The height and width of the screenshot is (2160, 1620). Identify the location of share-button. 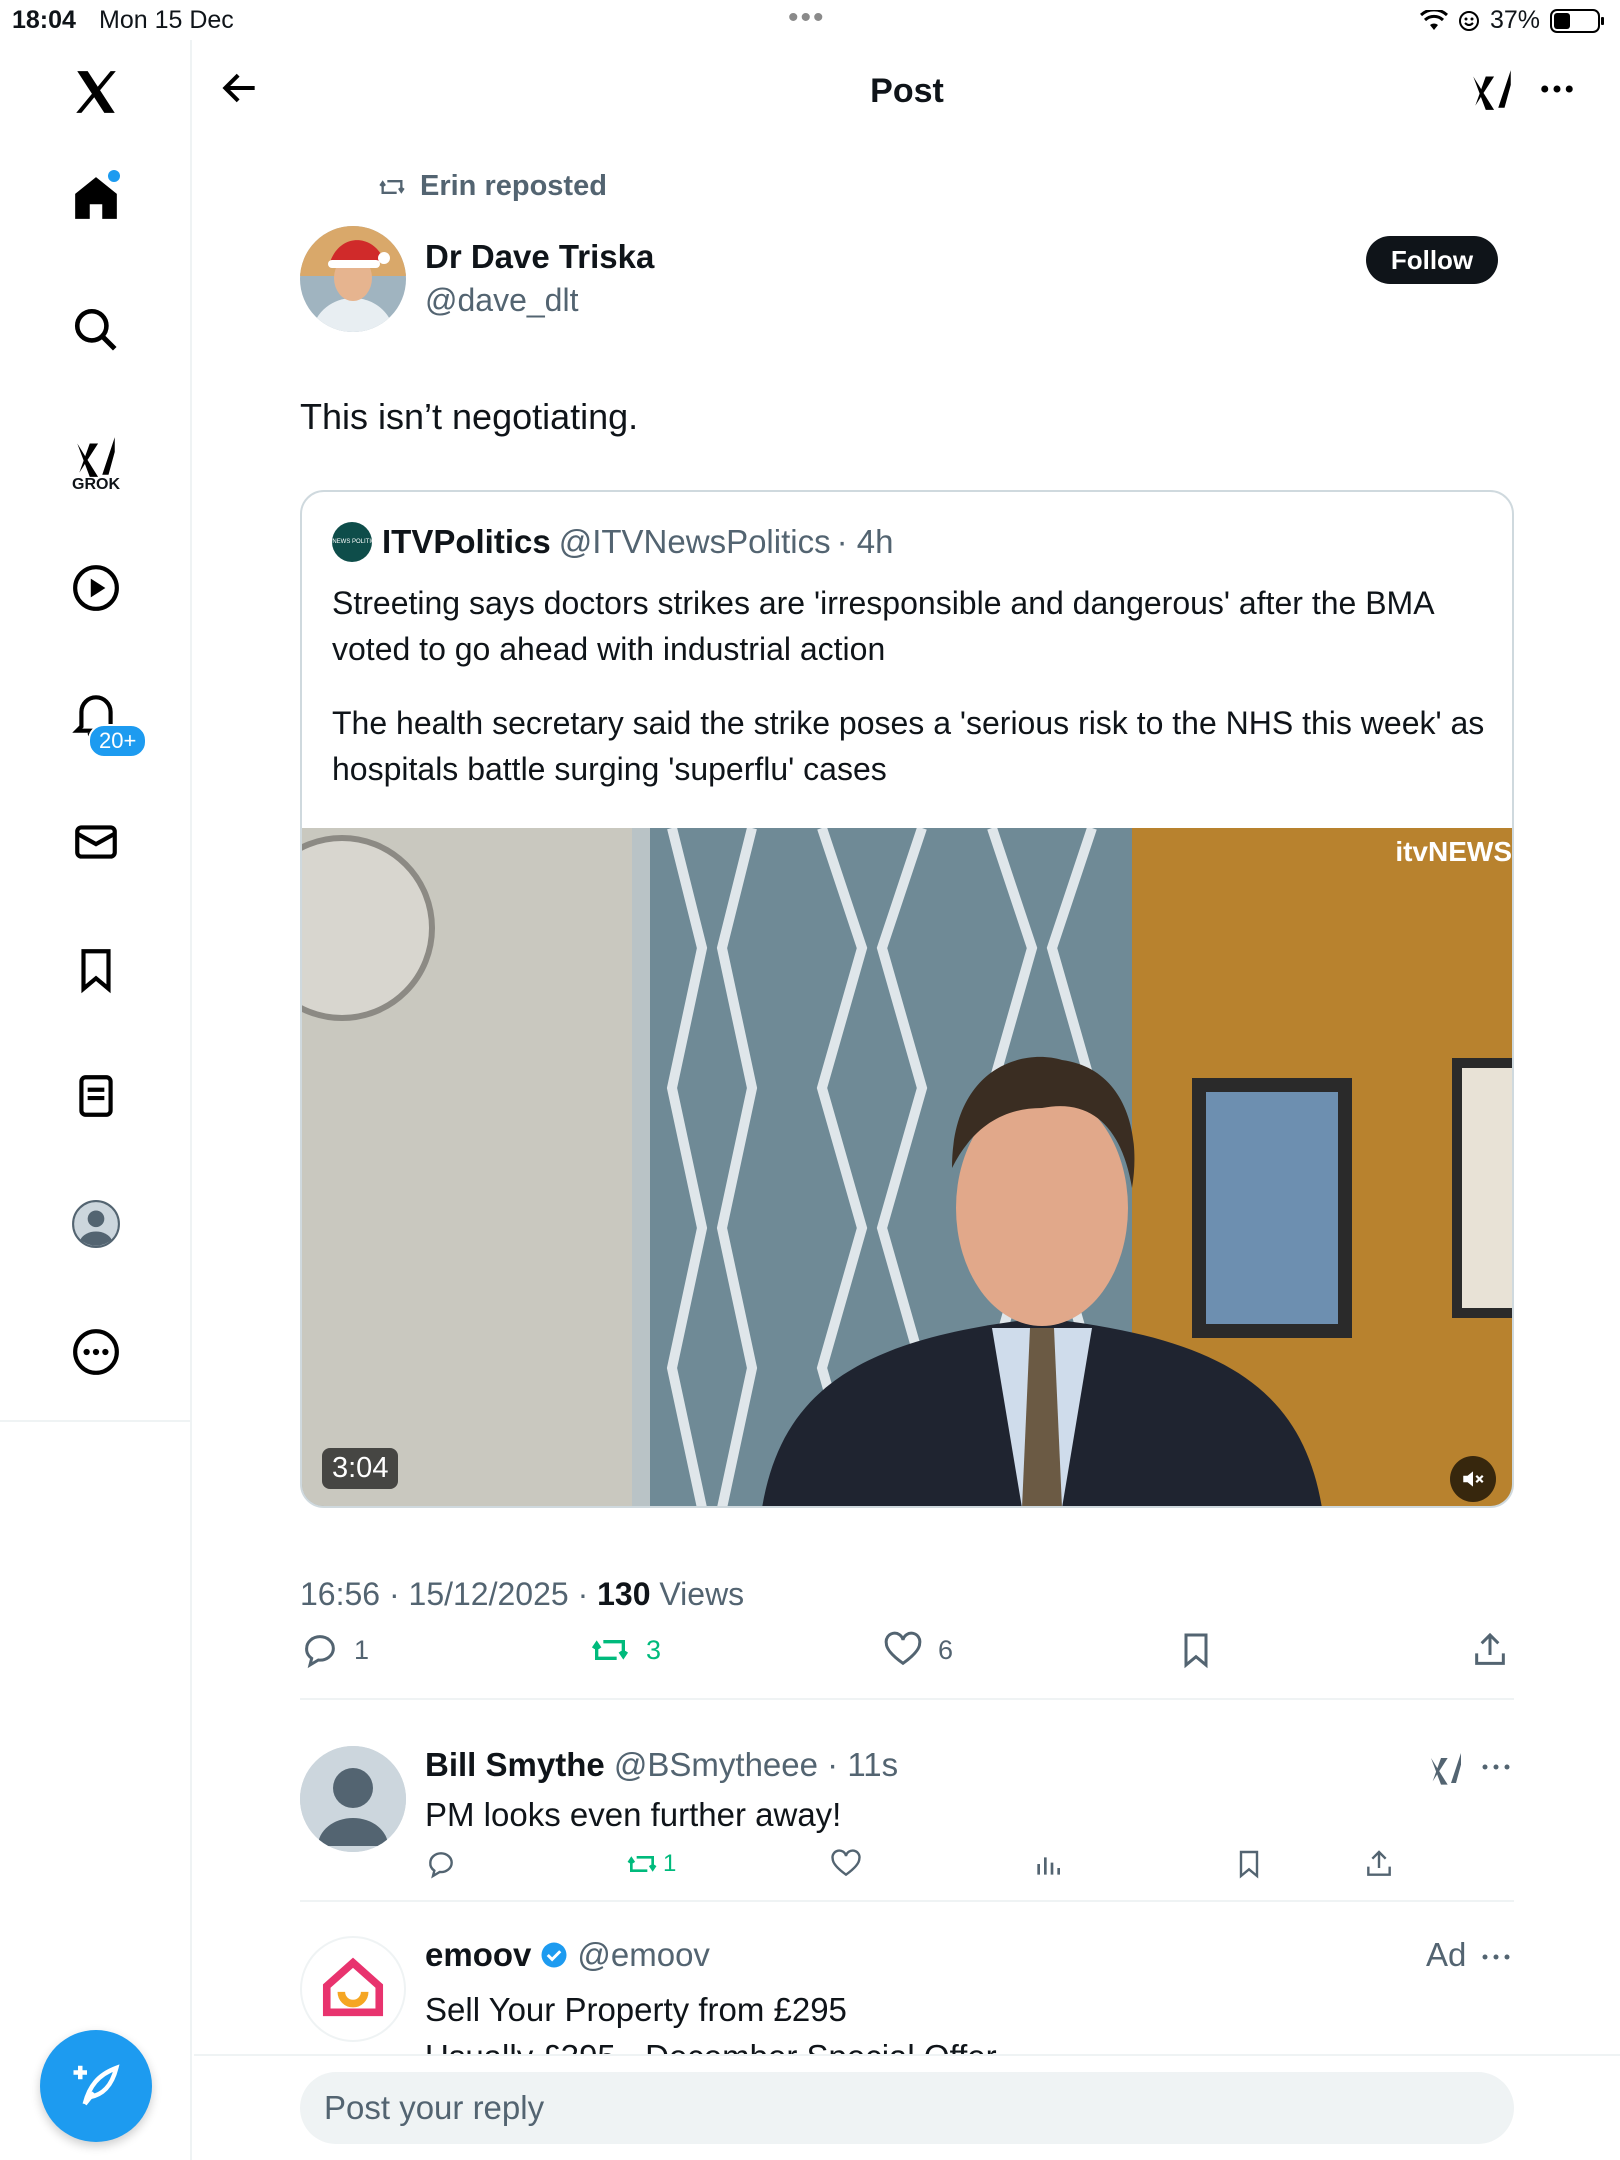
(1490, 1650).